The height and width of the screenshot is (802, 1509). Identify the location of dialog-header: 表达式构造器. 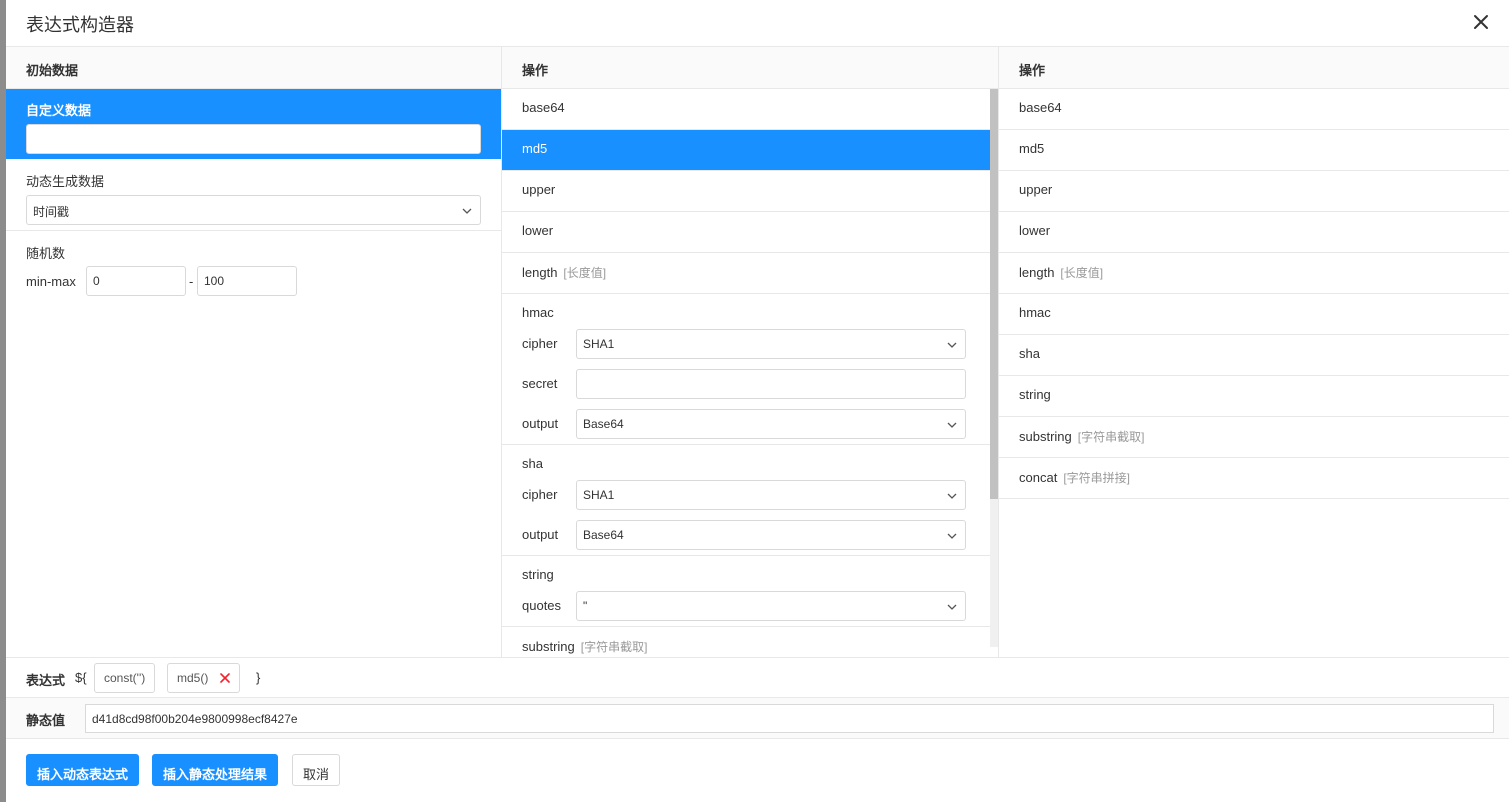
(757, 23).